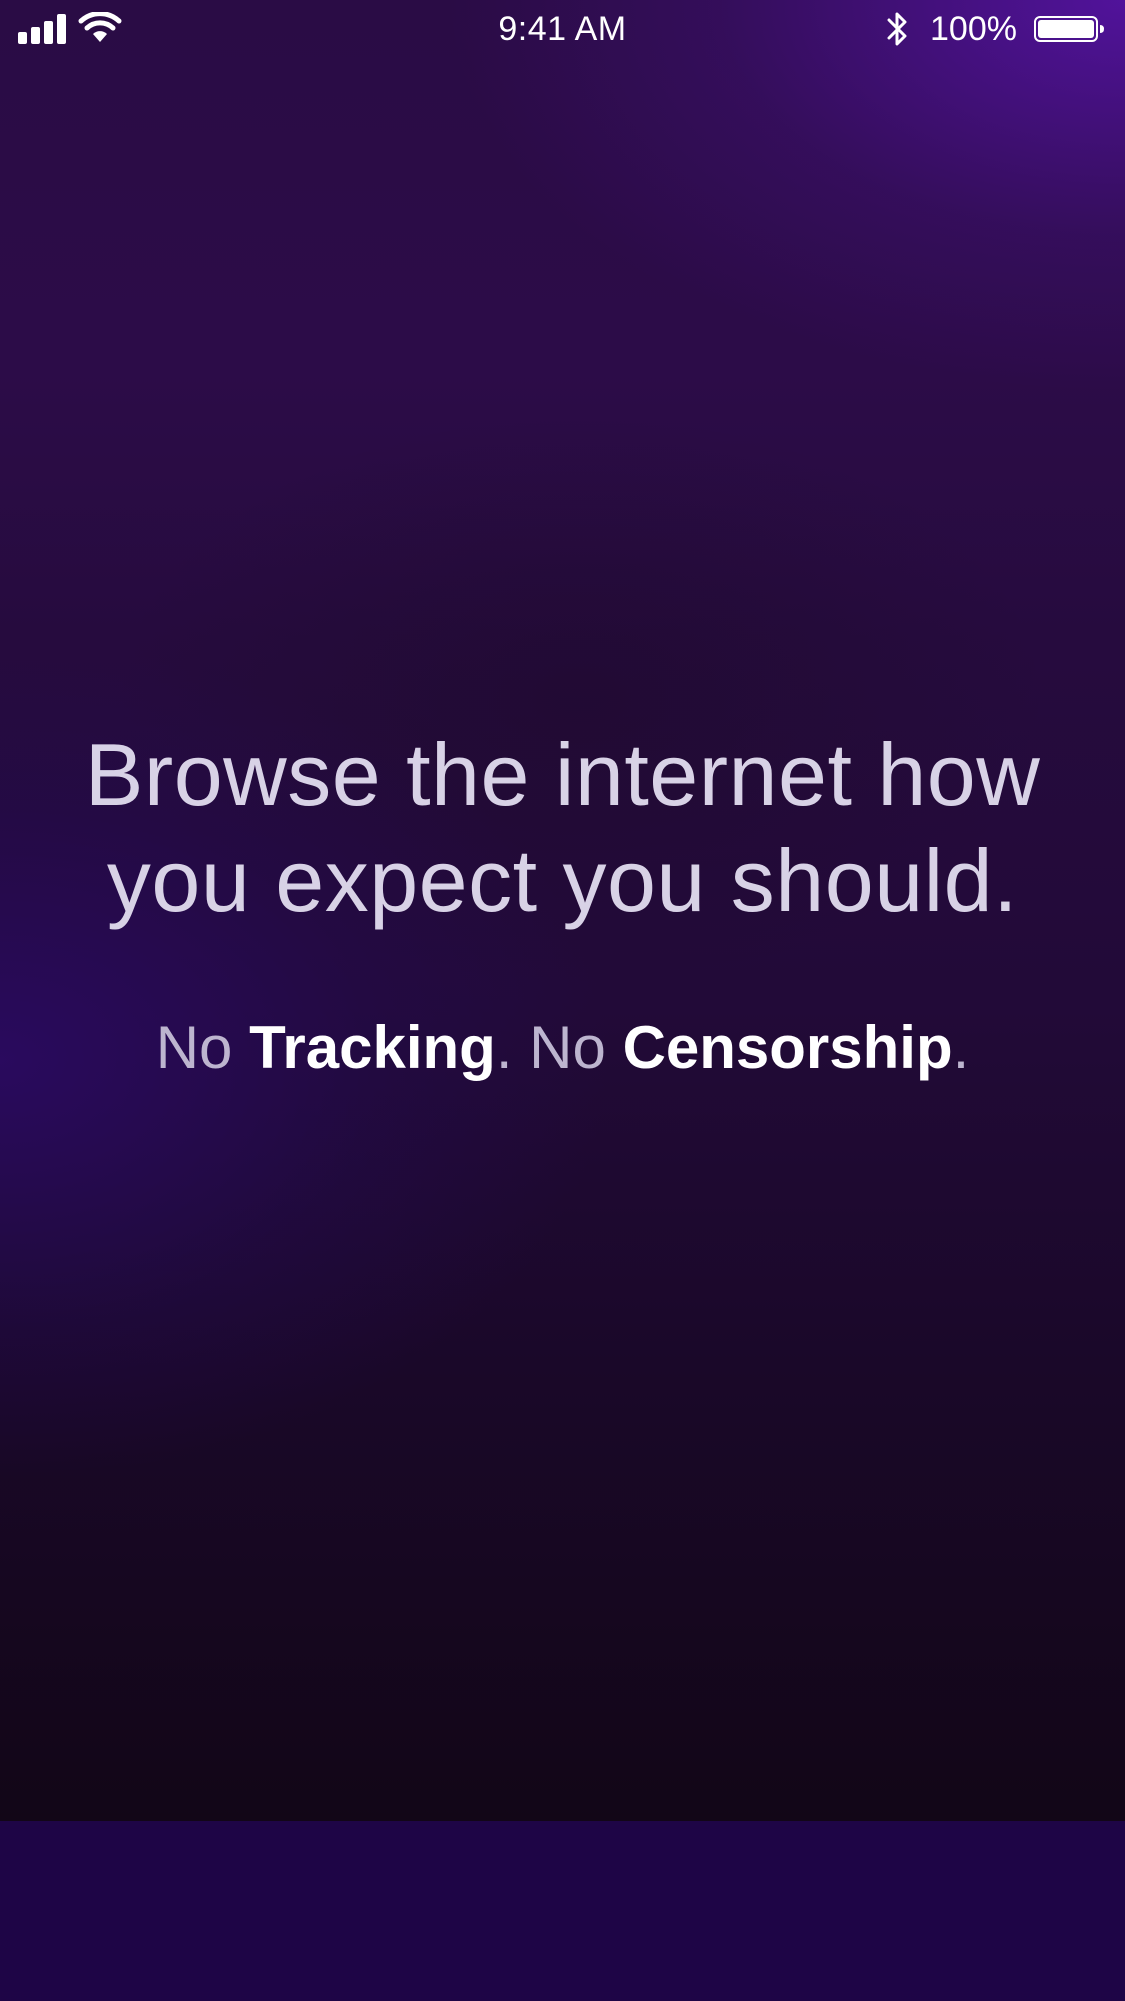  Describe the element at coordinates (562, 880) in the screenshot. I see `headline-line-2: you expect you should.` at that location.